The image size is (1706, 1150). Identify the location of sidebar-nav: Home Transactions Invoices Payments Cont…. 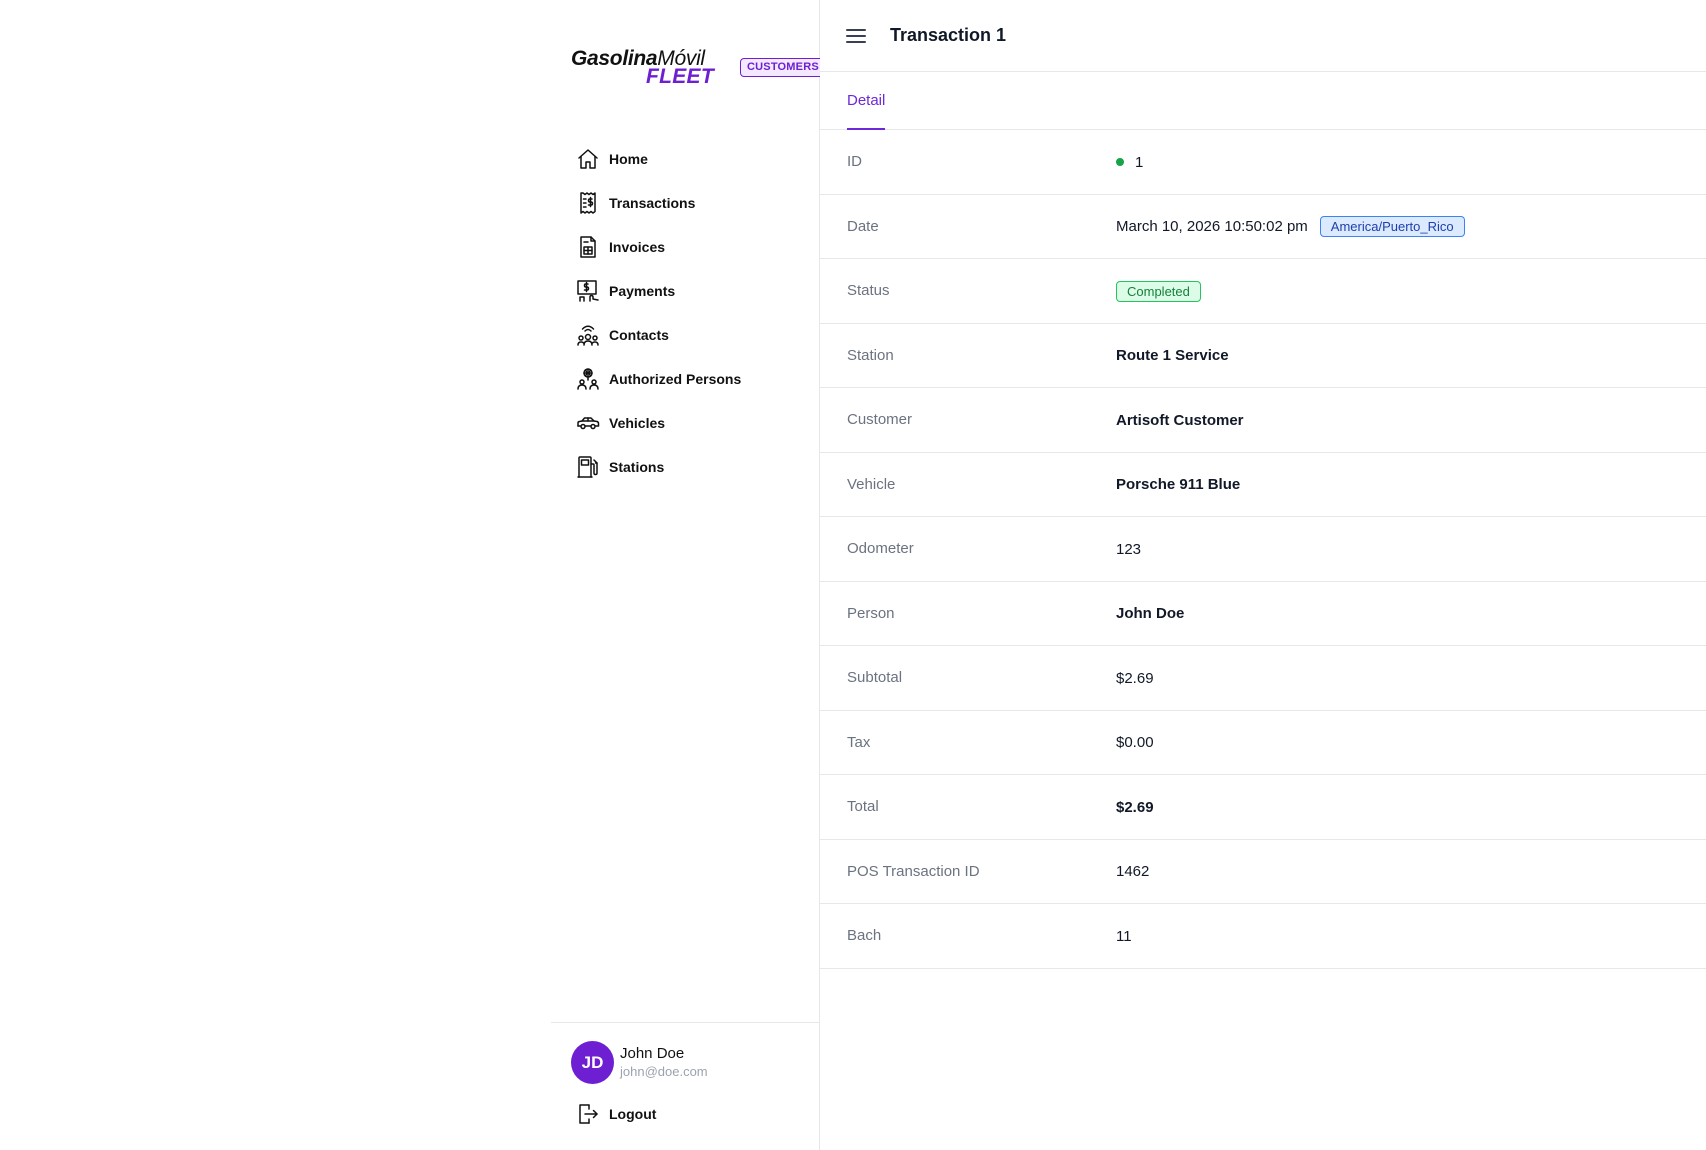
(690, 313).